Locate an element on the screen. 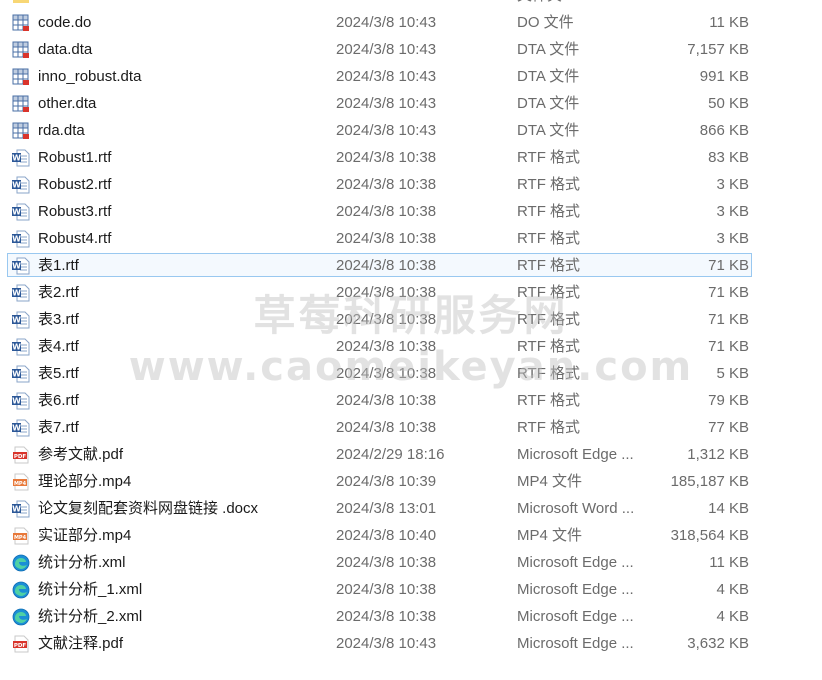 This screenshot has width=822, height=680. file-row: W 表1.rtf 2024/3/8 10:38 RTF 格式 71 KB is located at coordinates (411, 265).